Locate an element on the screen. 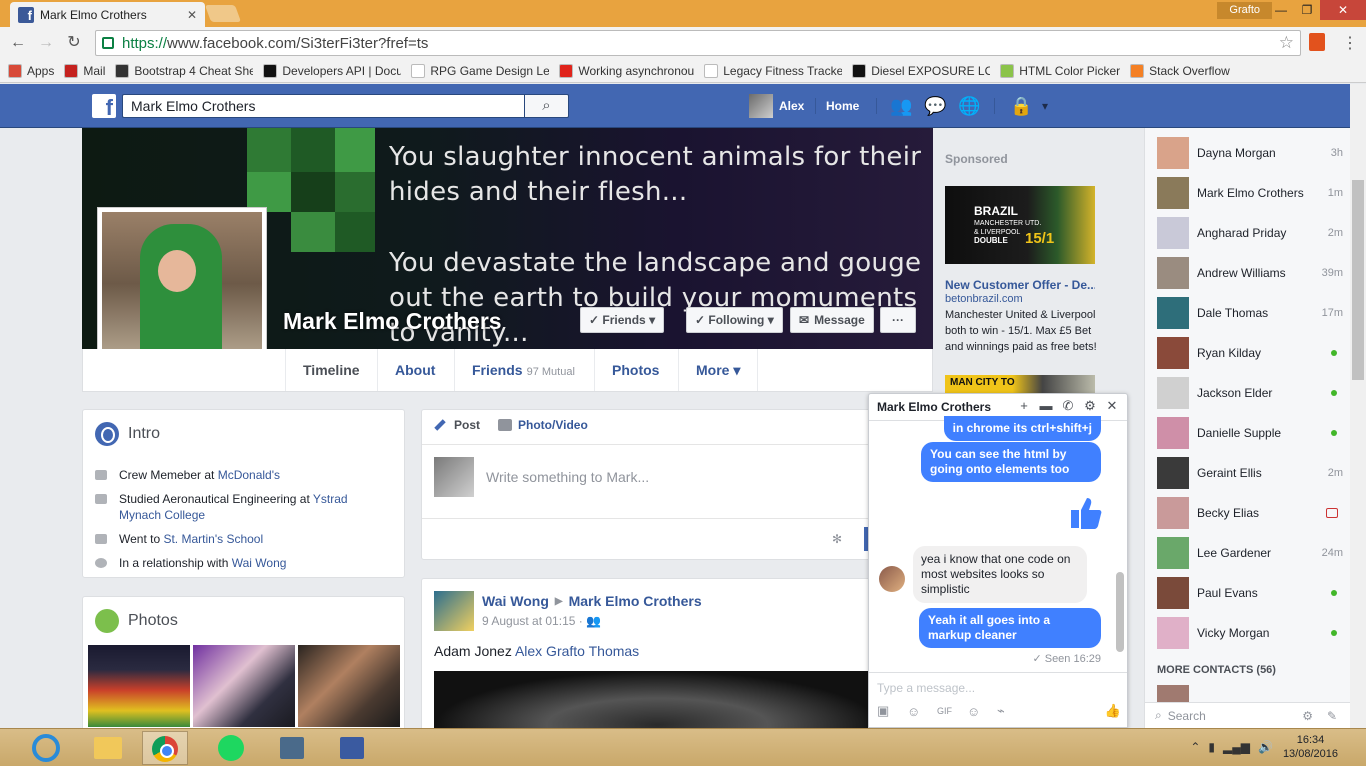 Image resolution: width=1366 pixels, height=766 pixels. chat-window-title: Mark Elmo Crothers is located at coordinates (934, 407).